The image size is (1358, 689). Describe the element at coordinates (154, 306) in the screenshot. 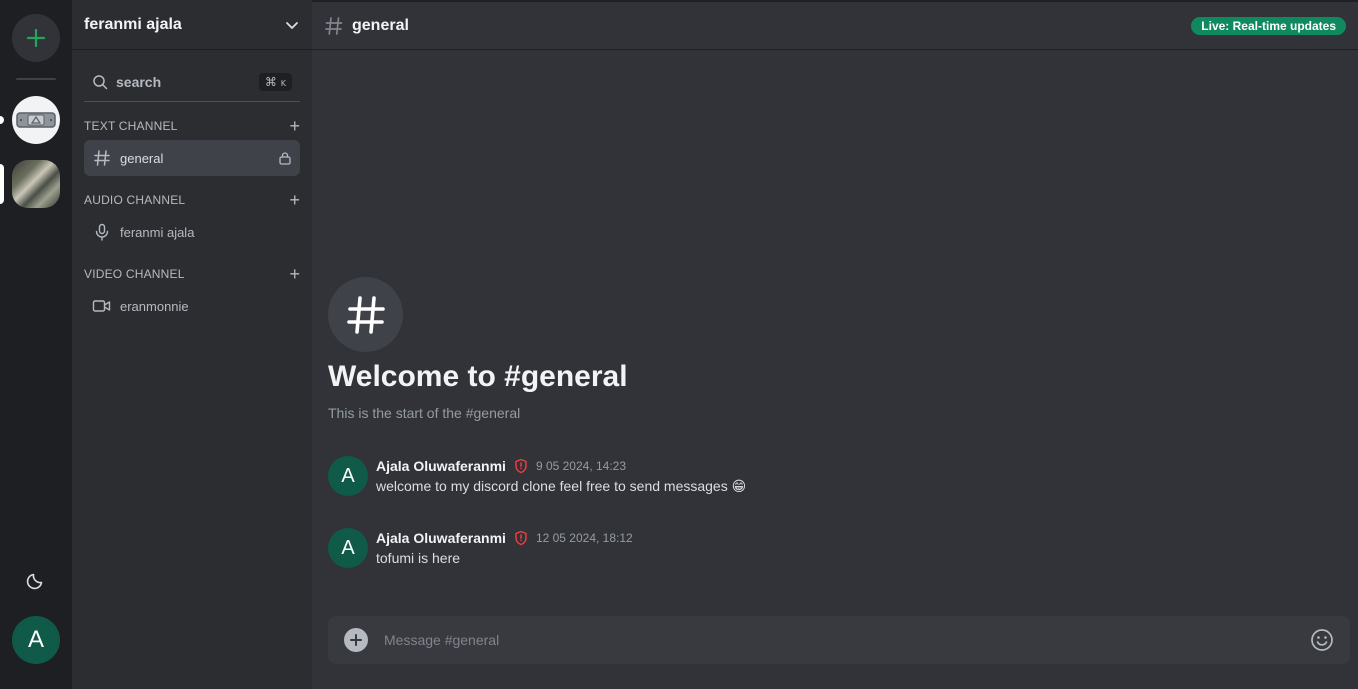

I see `channel-name: eranmonnie` at that location.